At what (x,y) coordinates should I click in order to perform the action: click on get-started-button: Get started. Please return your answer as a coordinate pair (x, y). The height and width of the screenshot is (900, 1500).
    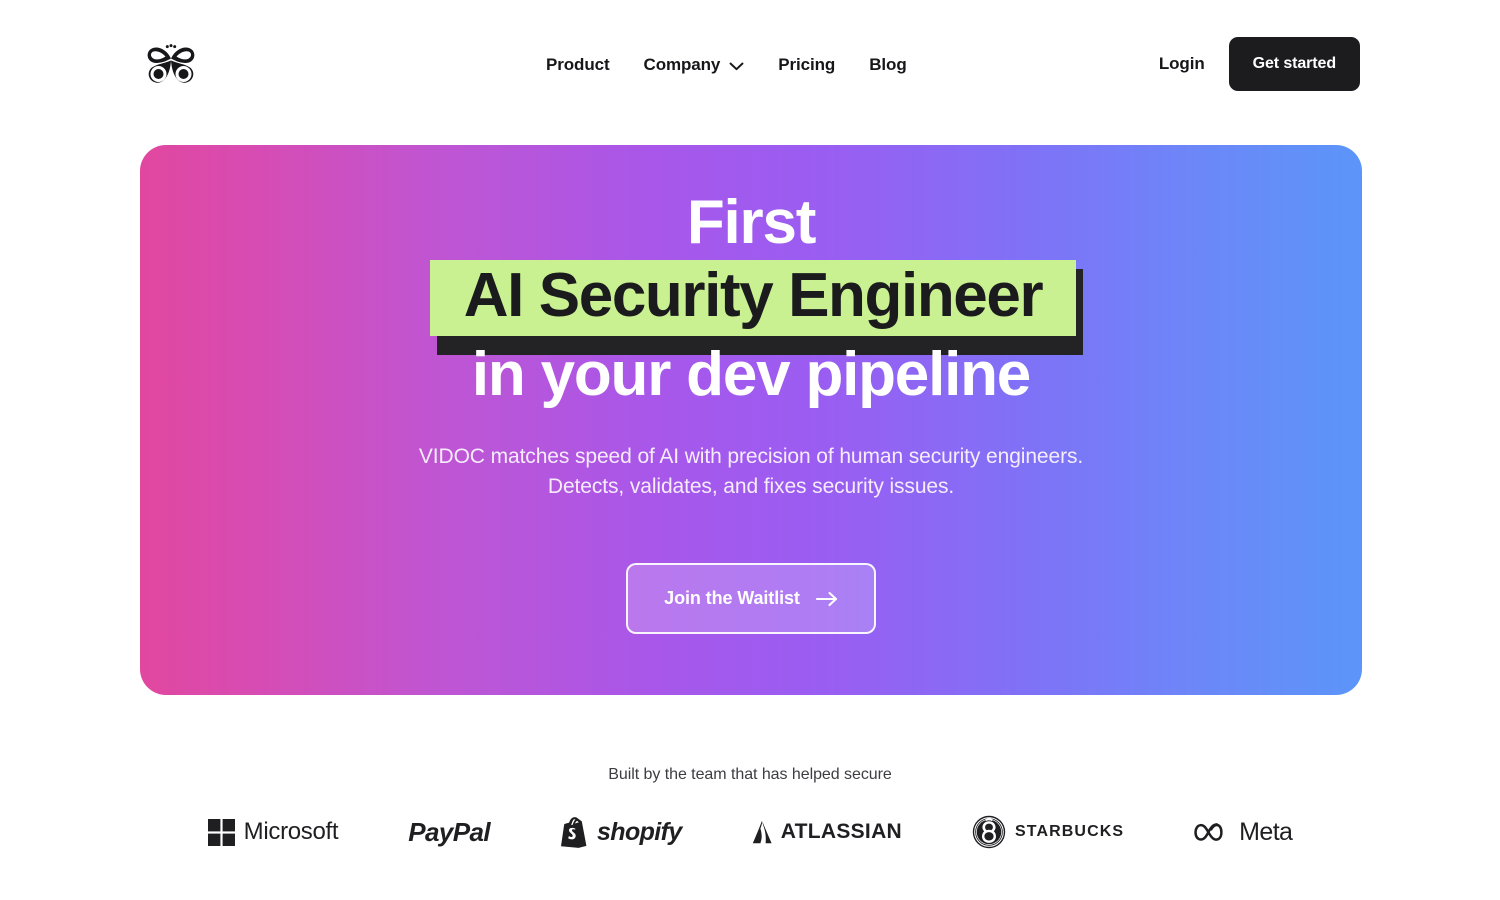
    Looking at the image, I should click on (1294, 64).